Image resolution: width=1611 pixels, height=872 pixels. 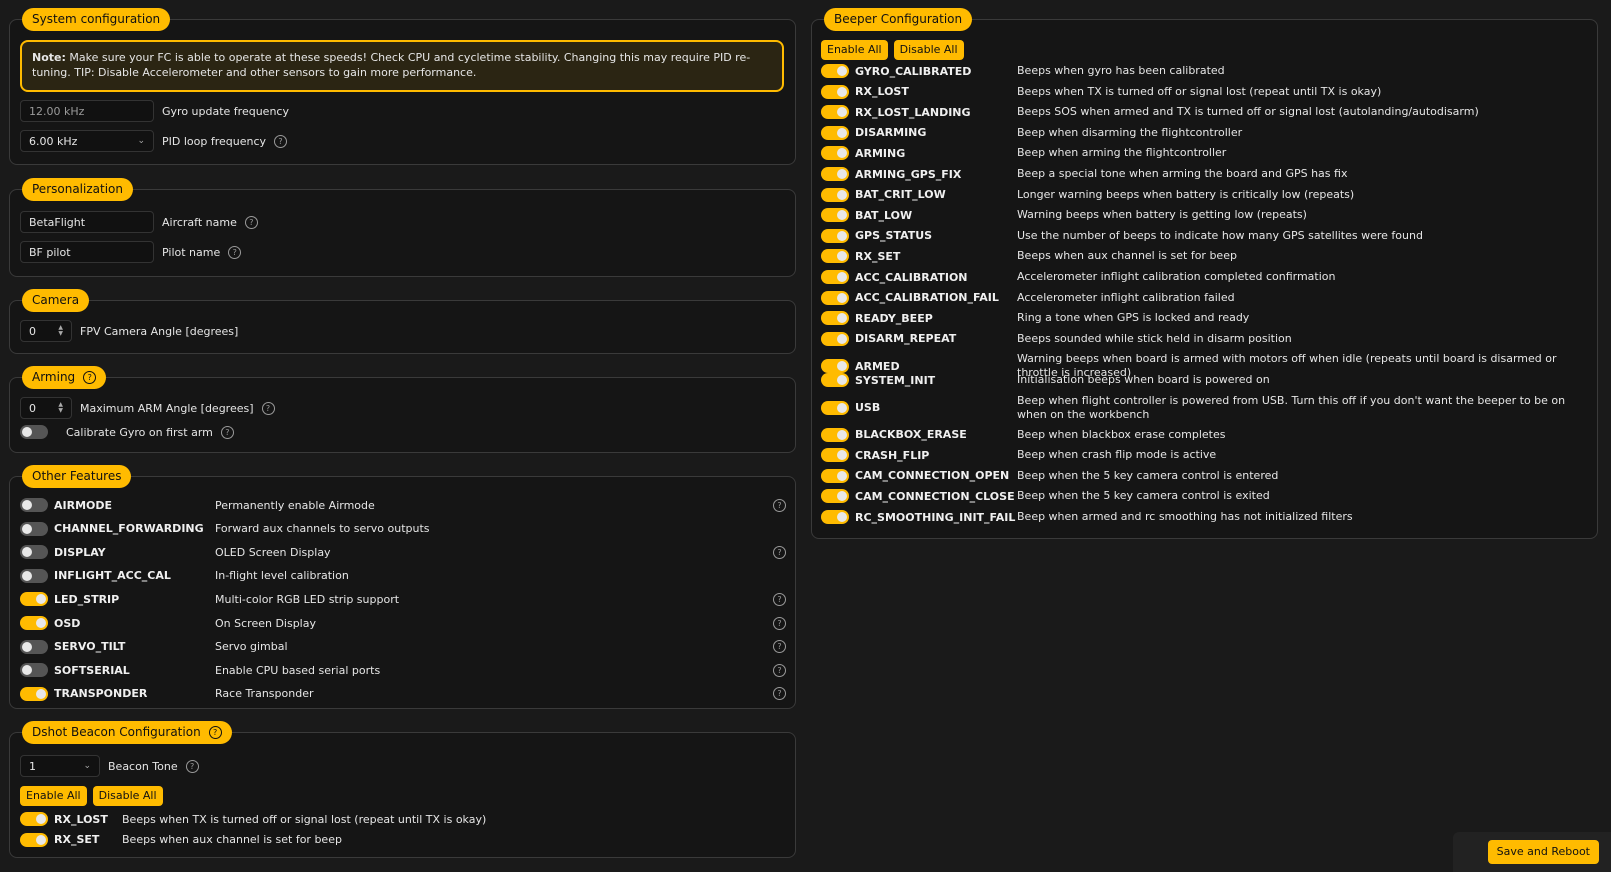 I want to click on system-config-title: System configuration, so click(x=96, y=19).